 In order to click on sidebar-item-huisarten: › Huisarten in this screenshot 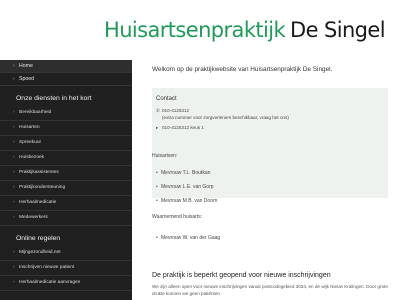, I will do `click(66, 128)`.